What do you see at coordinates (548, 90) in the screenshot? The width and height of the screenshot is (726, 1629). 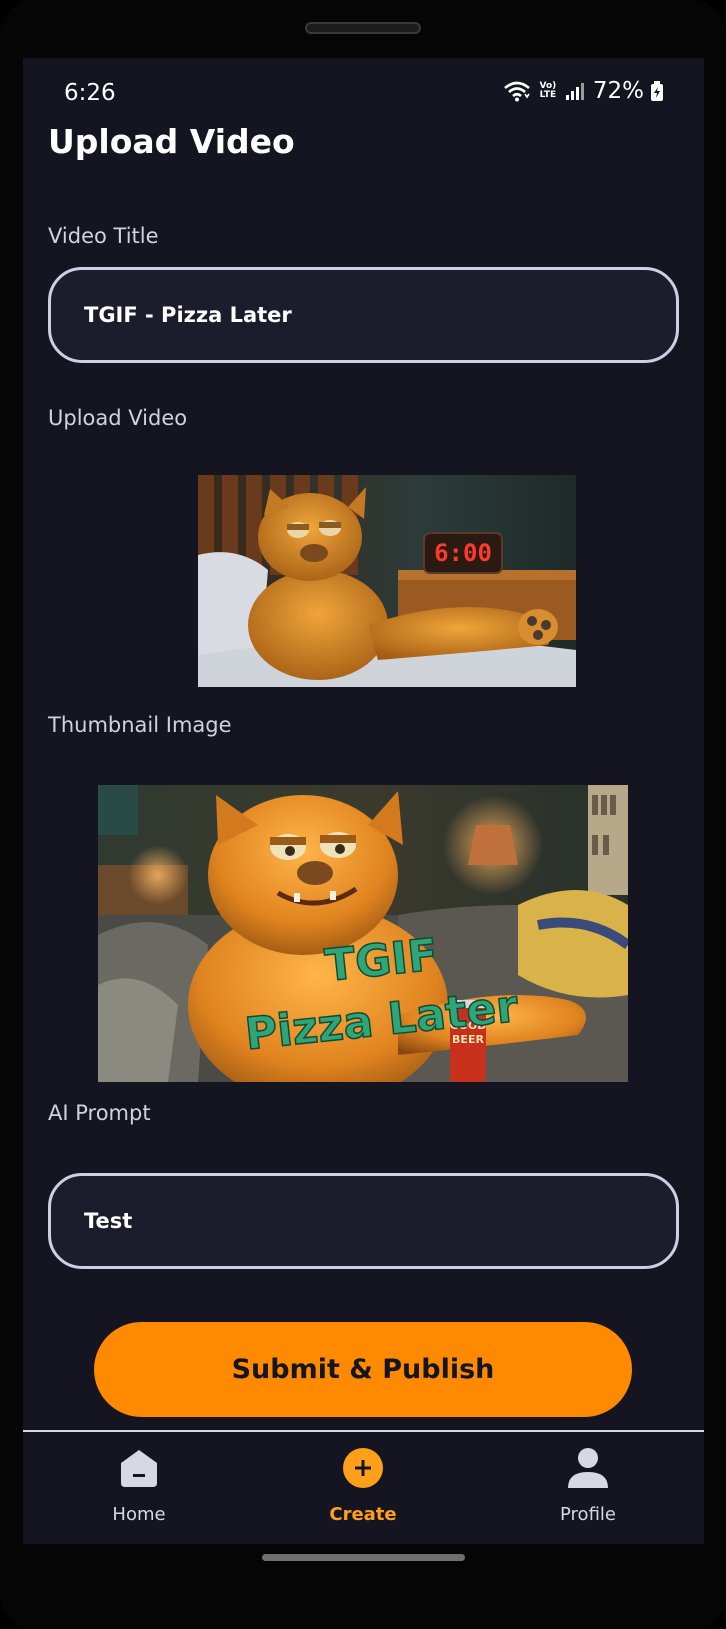 I see `network-type-label: Vo) LTE` at bounding box center [548, 90].